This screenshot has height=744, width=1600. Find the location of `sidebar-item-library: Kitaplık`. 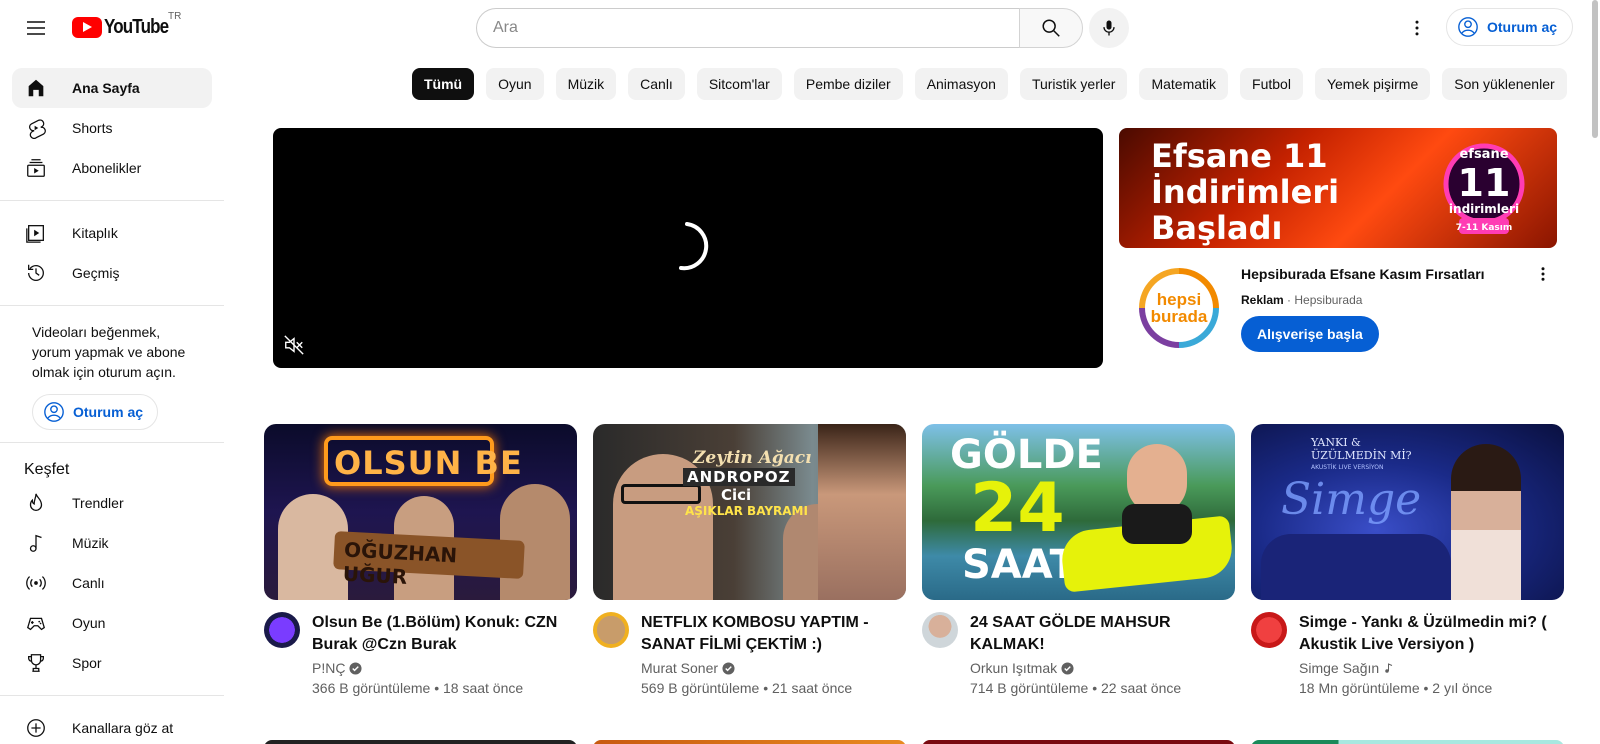

sidebar-item-library: Kitaplık is located at coordinates (112, 233).